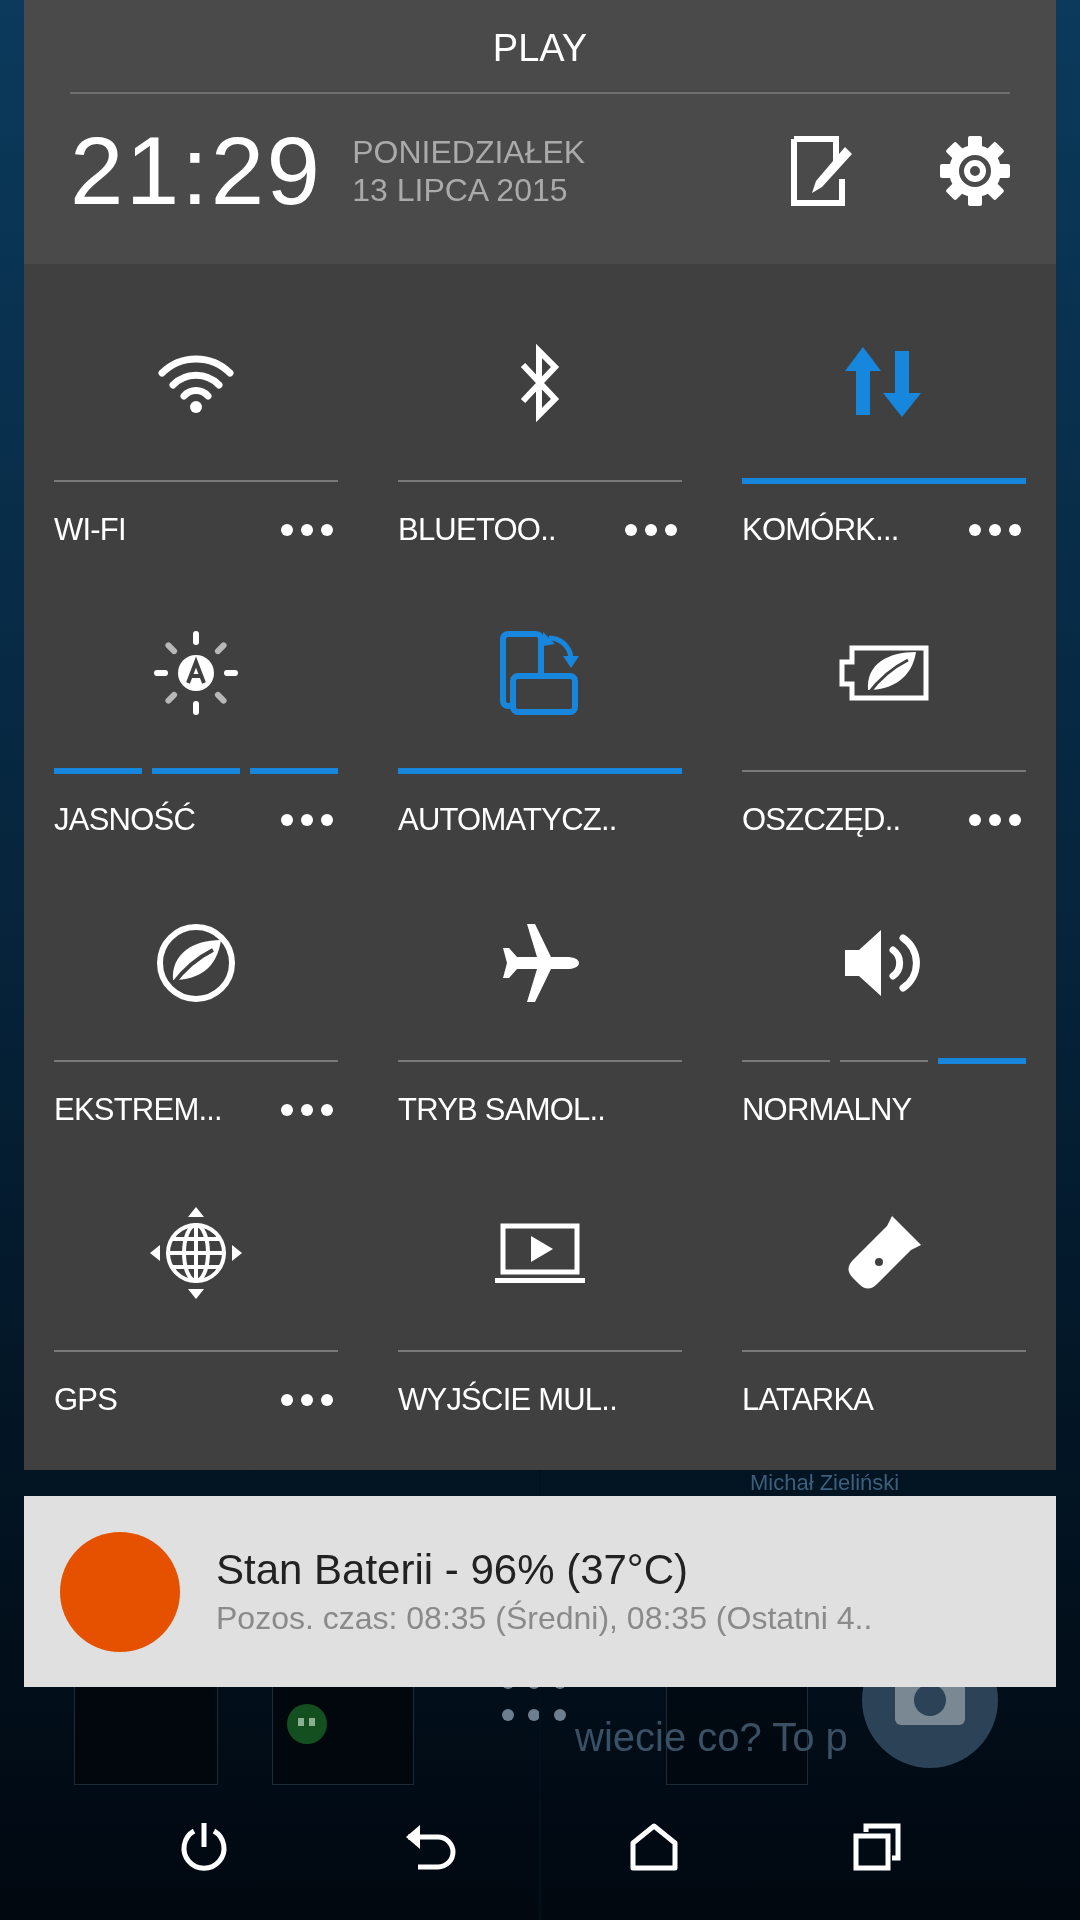 This screenshot has height=1920, width=1080. I want to click on tile-label: TRYB SAMOL.., so click(502, 1110).